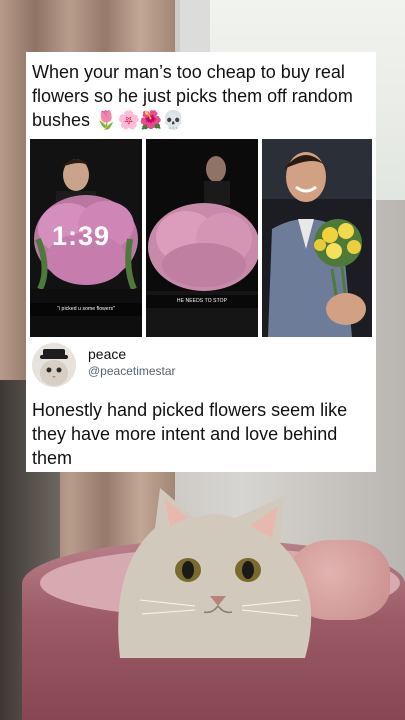  I want to click on photo-3-image, so click(317, 238).